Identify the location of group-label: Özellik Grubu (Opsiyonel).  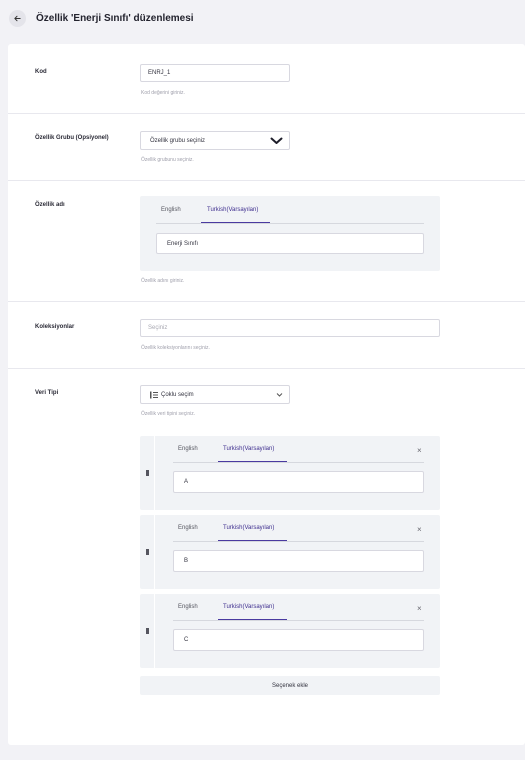
(72, 138).